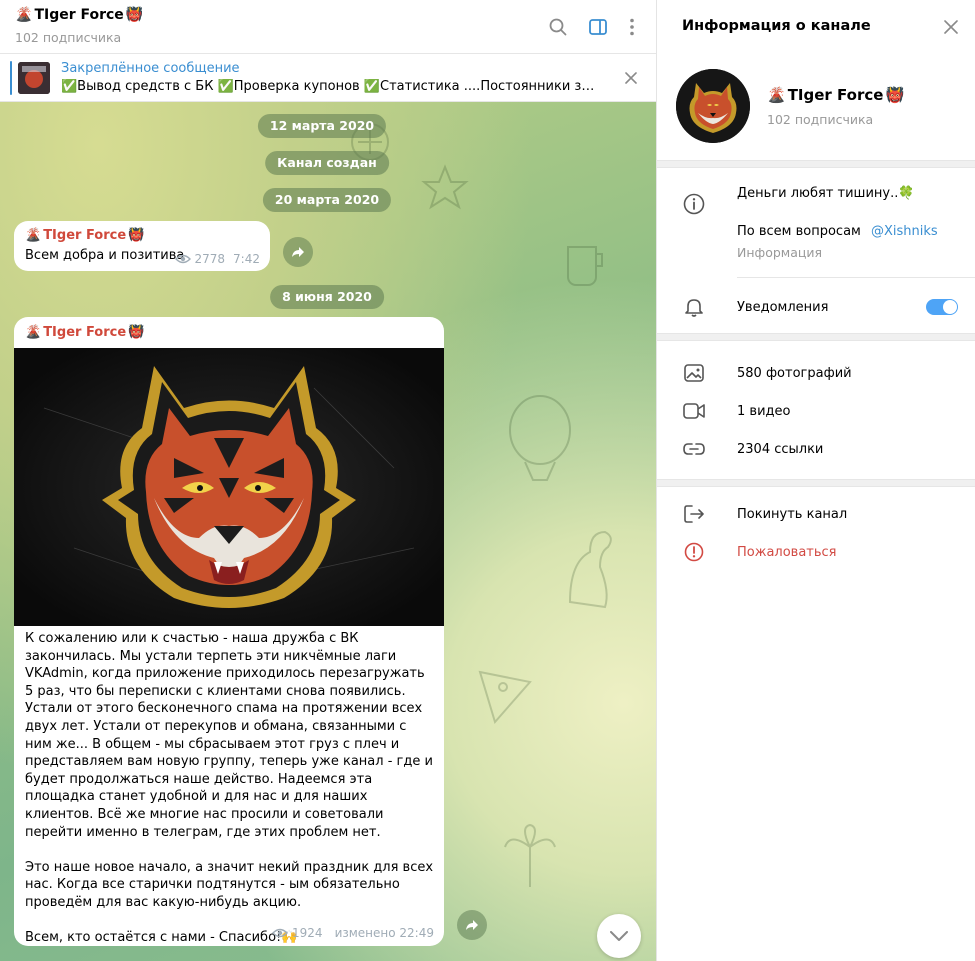 This screenshot has width=975, height=961. I want to click on link-icon, so click(694, 449).